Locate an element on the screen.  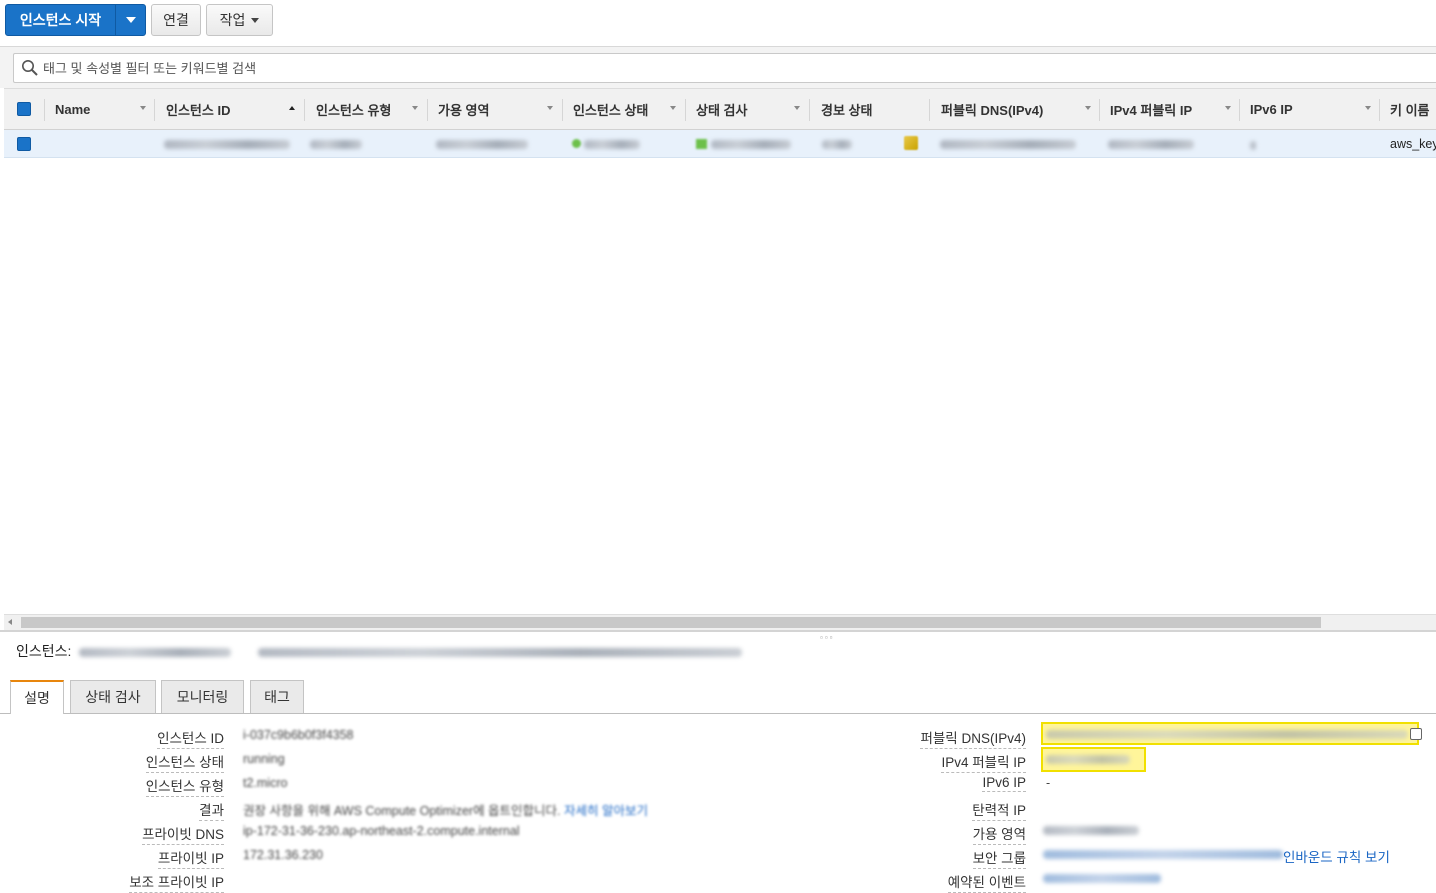
label-security-groups: 보안 그룹 is located at coordinates (999, 858).